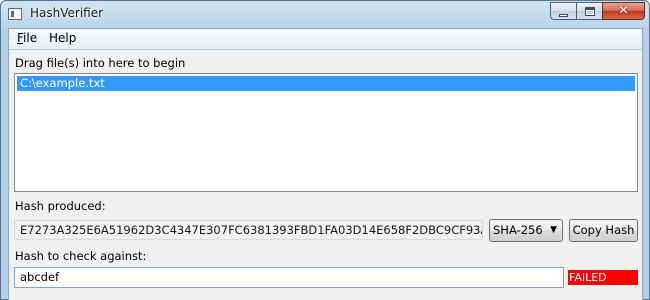  What do you see at coordinates (623, 11) in the screenshot?
I see `close-button` at bounding box center [623, 11].